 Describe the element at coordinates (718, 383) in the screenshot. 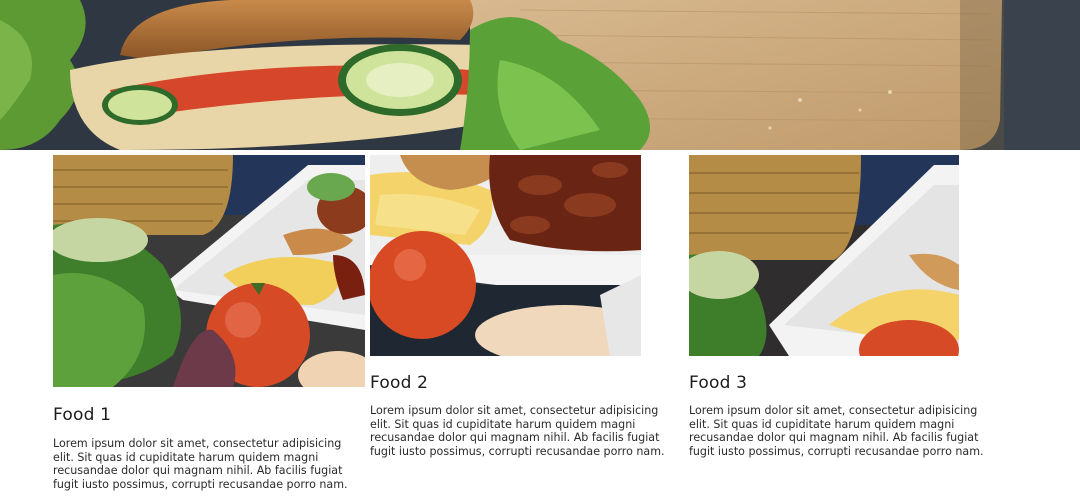

I see `card-title: Food 3` at that location.